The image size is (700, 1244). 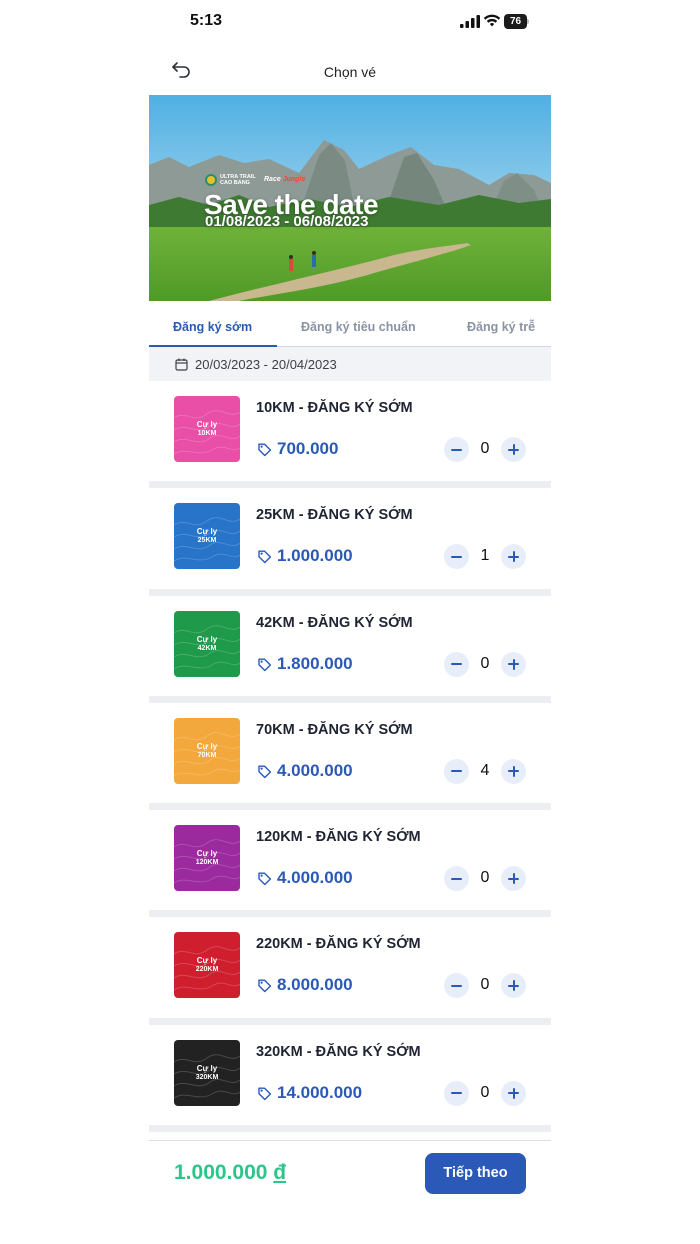 What do you see at coordinates (334, 515) in the screenshot?
I see `ticket-name: 25KM - ĐĂNG KÝ SỚM` at bounding box center [334, 515].